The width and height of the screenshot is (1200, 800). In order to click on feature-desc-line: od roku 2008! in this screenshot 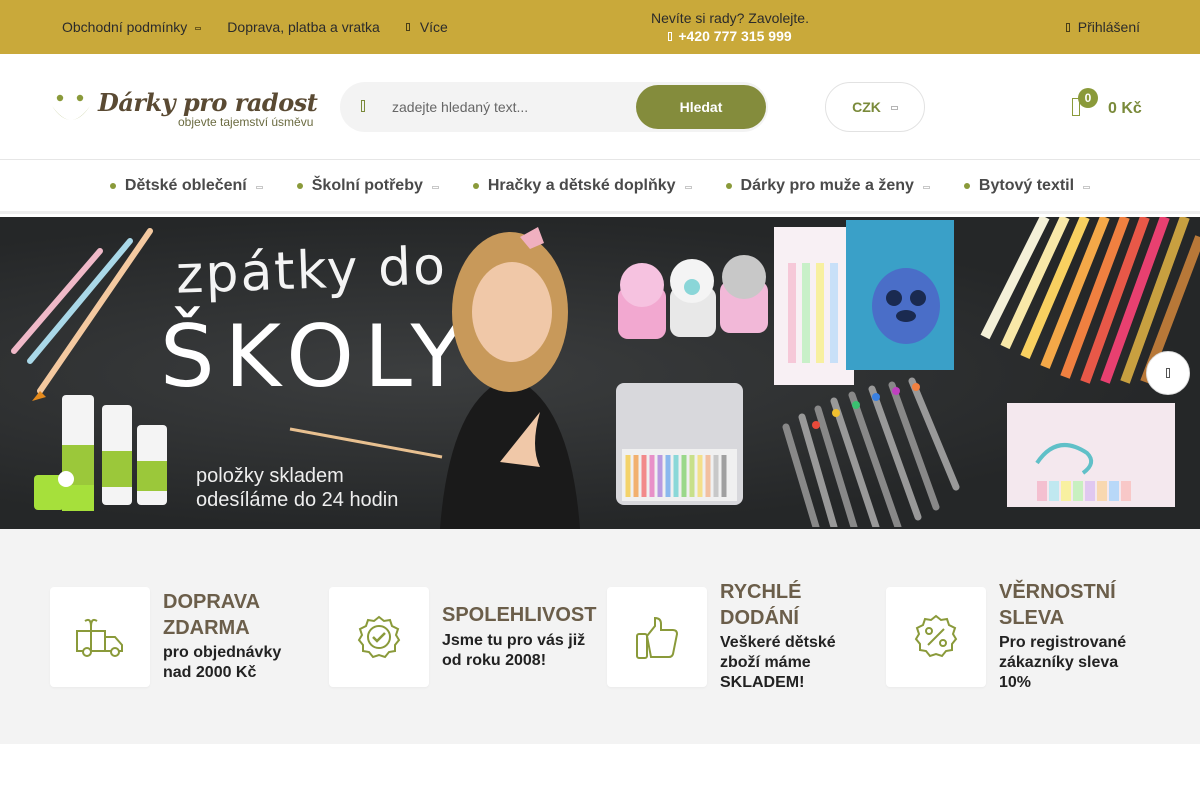, I will do `click(494, 660)`.